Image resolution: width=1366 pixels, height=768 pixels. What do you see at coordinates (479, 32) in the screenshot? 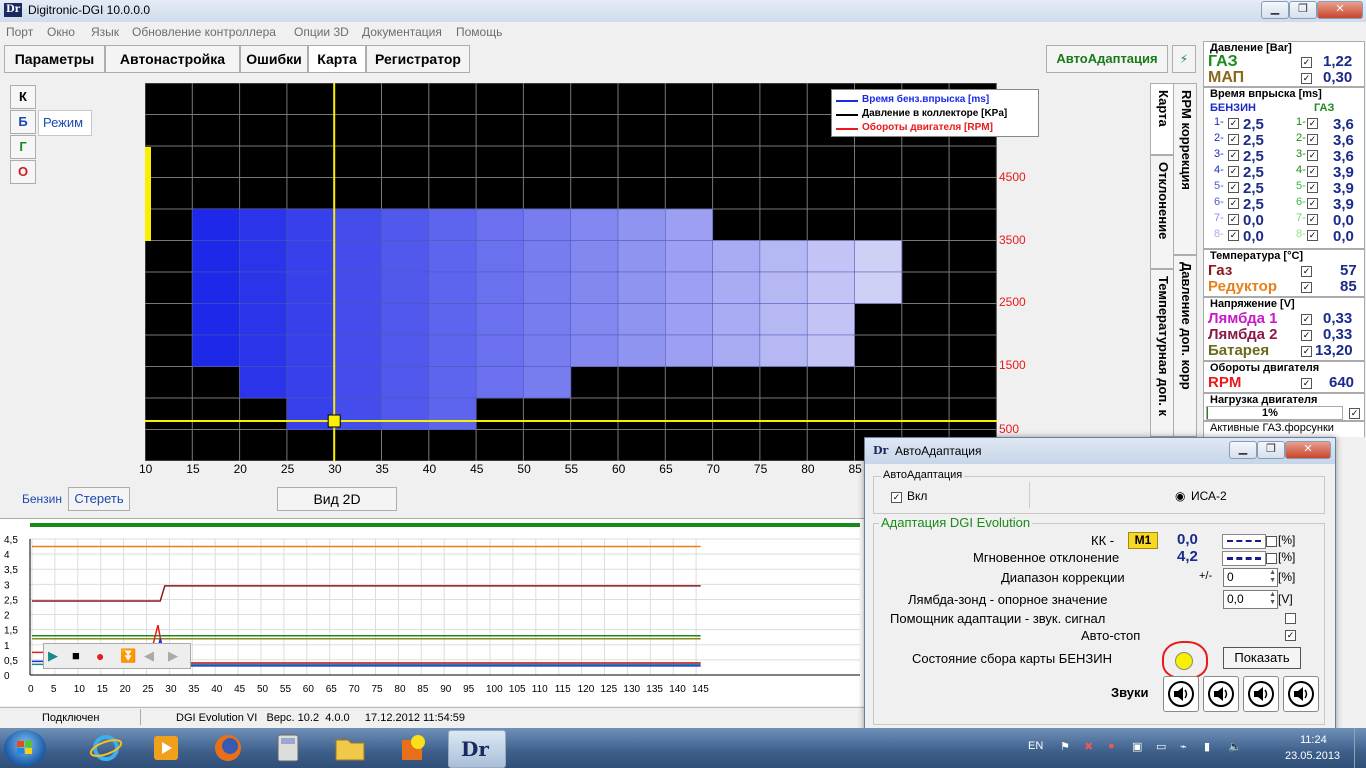
I see `menu-help: Помощь` at bounding box center [479, 32].